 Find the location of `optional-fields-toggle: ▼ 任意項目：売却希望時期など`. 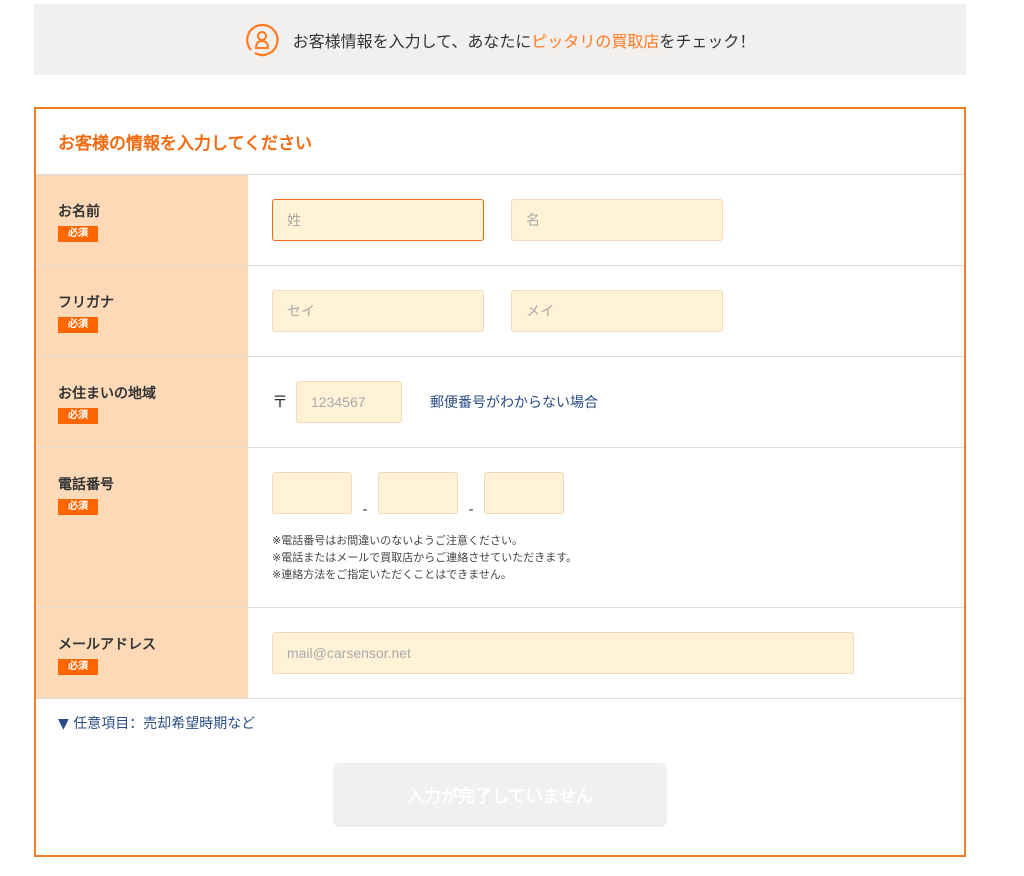

optional-fields-toggle: ▼ 任意項目：売却希望時期など is located at coordinates (500, 716).